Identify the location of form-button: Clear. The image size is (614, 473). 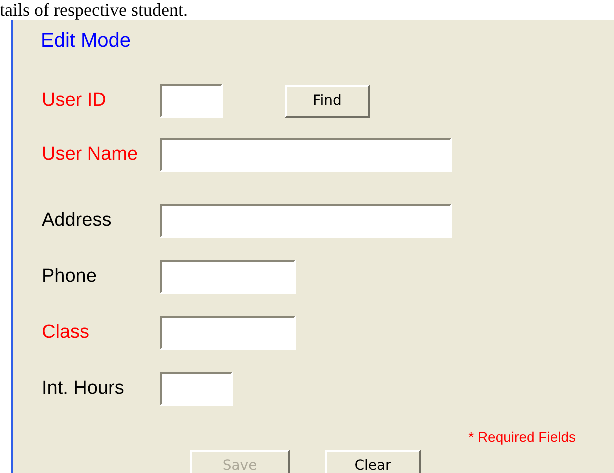
(373, 461).